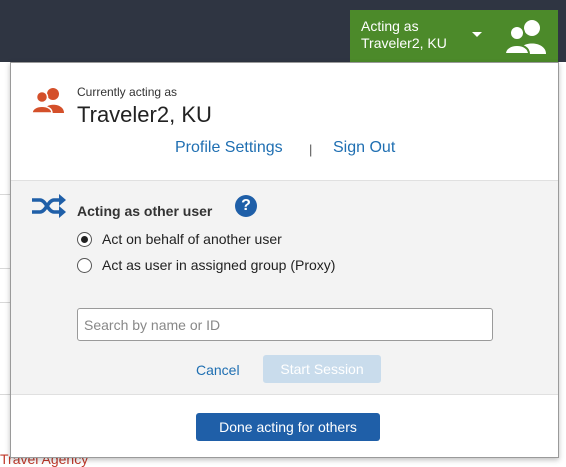 The image size is (566, 467). Describe the element at coordinates (364, 148) in the screenshot. I see `sign-out-link: Sign Out` at that location.